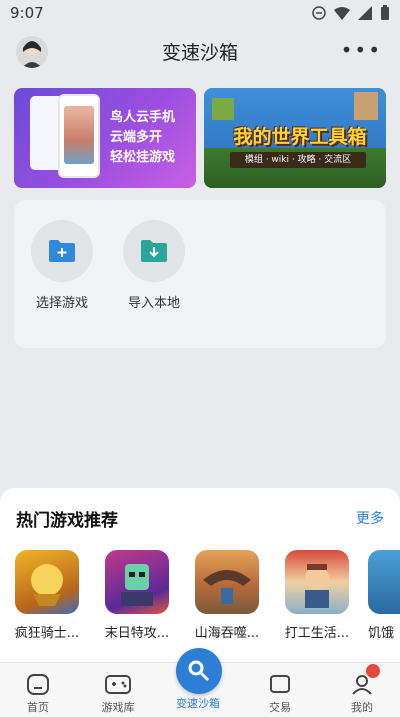  What do you see at coordinates (362, 707) in the screenshot?
I see `nav-label: 我的` at bounding box center [362, 707].